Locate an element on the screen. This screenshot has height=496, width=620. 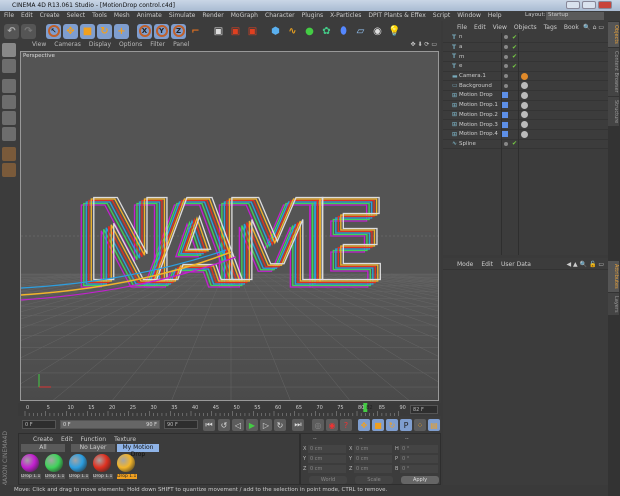
menu-render: Render is located at coordinates (212, 16).